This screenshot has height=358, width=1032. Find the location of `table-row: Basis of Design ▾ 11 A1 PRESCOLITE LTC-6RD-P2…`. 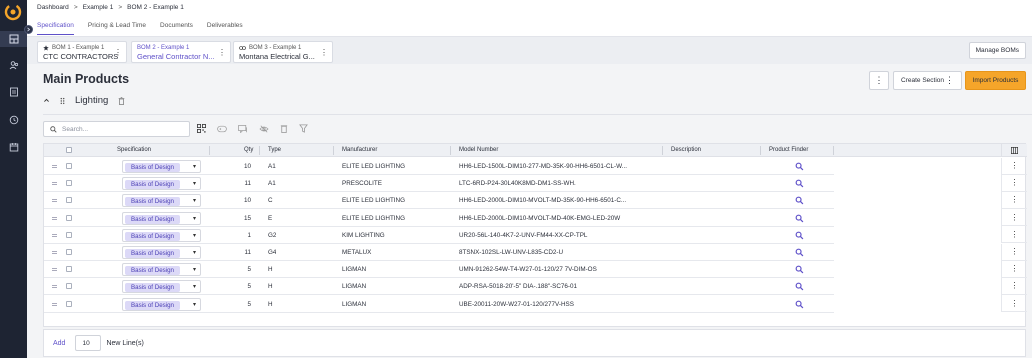

table-row: Basis of Design ▾ 11 A1 PRESCOLITE LTC-6RD-P2… is located at coordinates (439, 184).